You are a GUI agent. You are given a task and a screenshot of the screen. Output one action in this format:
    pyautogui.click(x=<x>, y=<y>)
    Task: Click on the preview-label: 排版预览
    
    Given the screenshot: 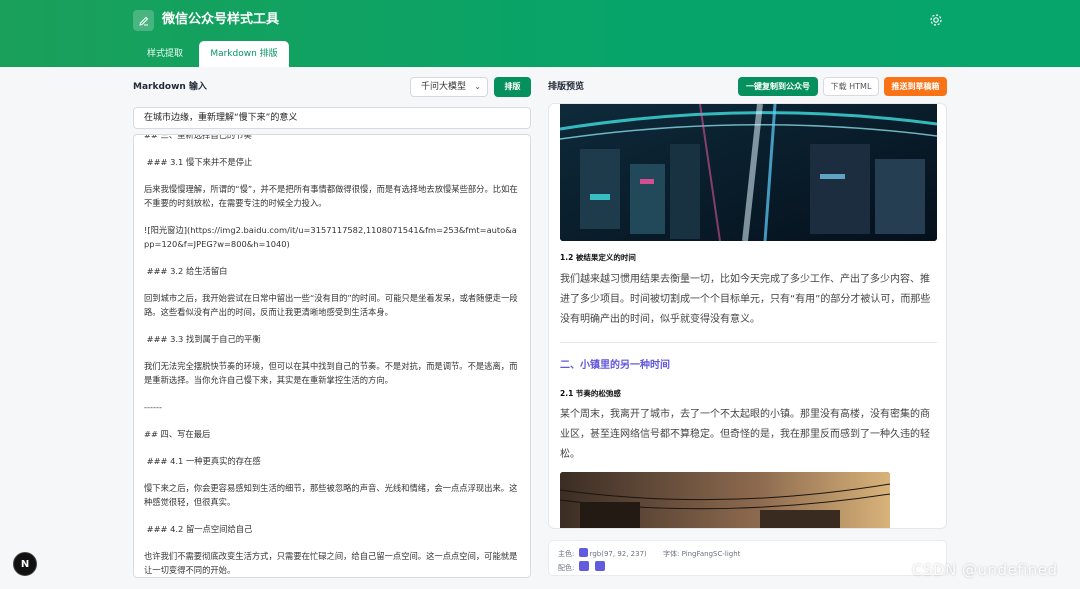 What is the action you would take?
    pyautogui.click(x=566, y=87)
    